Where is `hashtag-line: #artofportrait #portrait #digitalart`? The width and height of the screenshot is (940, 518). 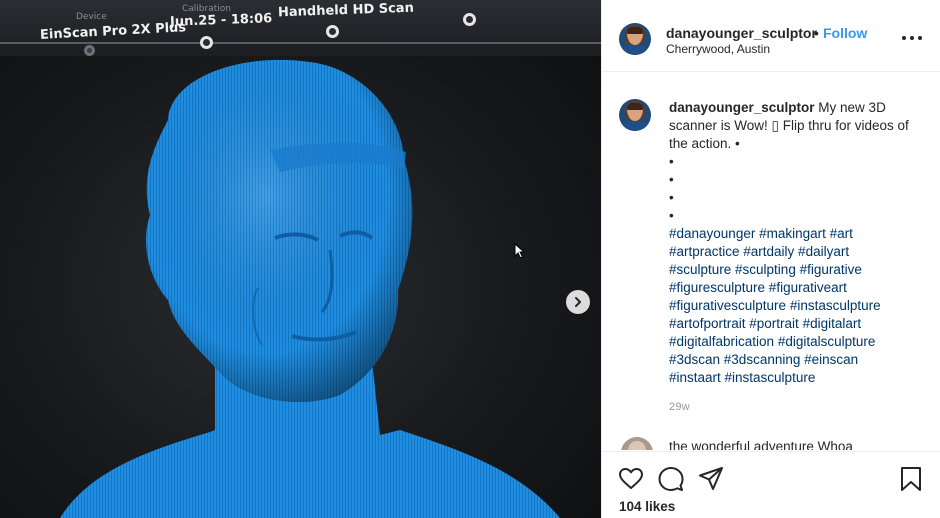
hashtag-line: #artofportrait #portrait #digitalart is located at coordinates (794, 324).